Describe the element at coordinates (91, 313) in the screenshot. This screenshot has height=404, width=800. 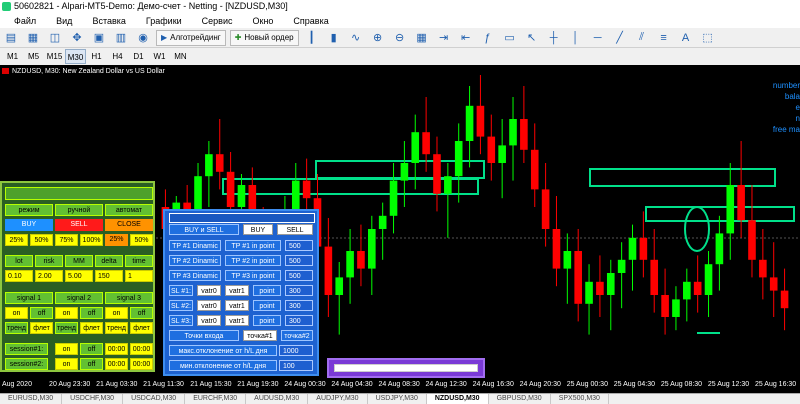
I see `signal-2-off: off` at that location.